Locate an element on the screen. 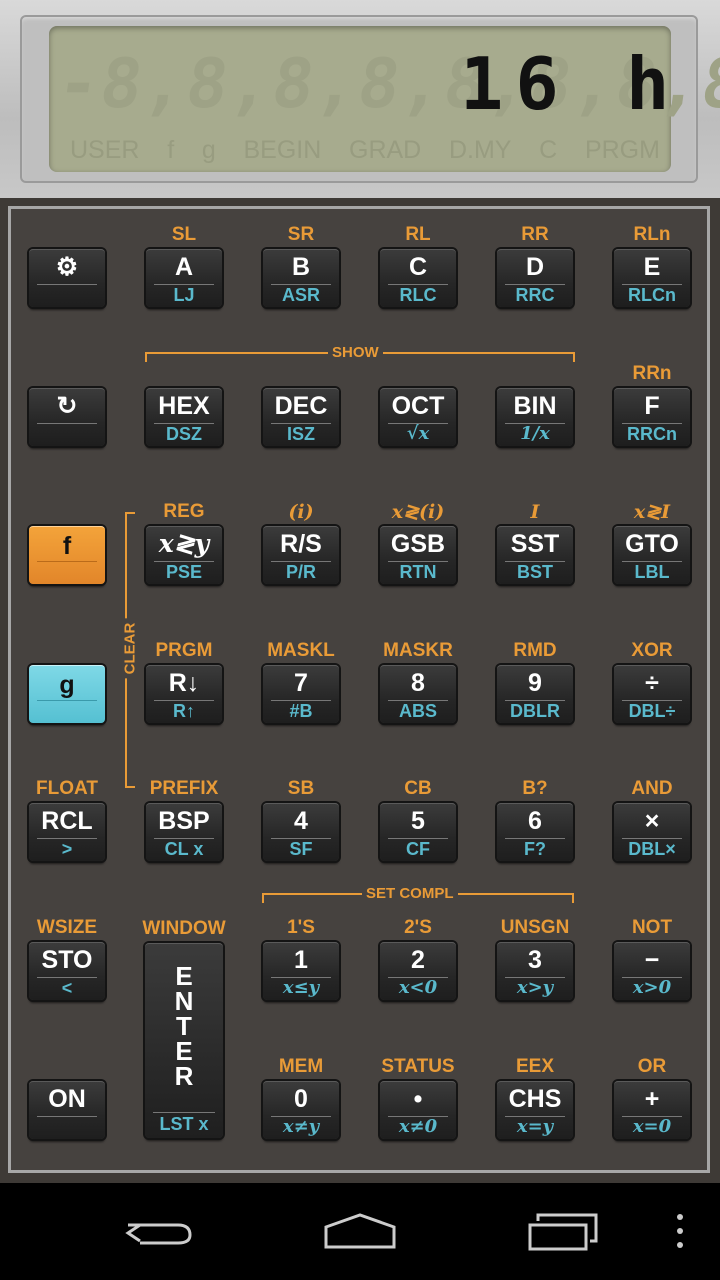  key-rcl: RCL > is located at coordinates (67, 832).